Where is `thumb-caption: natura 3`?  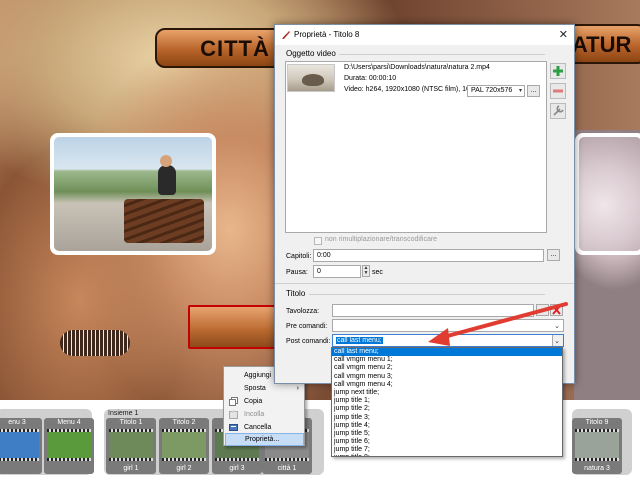
thumb-caption: natura 3 is located at coordinates (597, 468).